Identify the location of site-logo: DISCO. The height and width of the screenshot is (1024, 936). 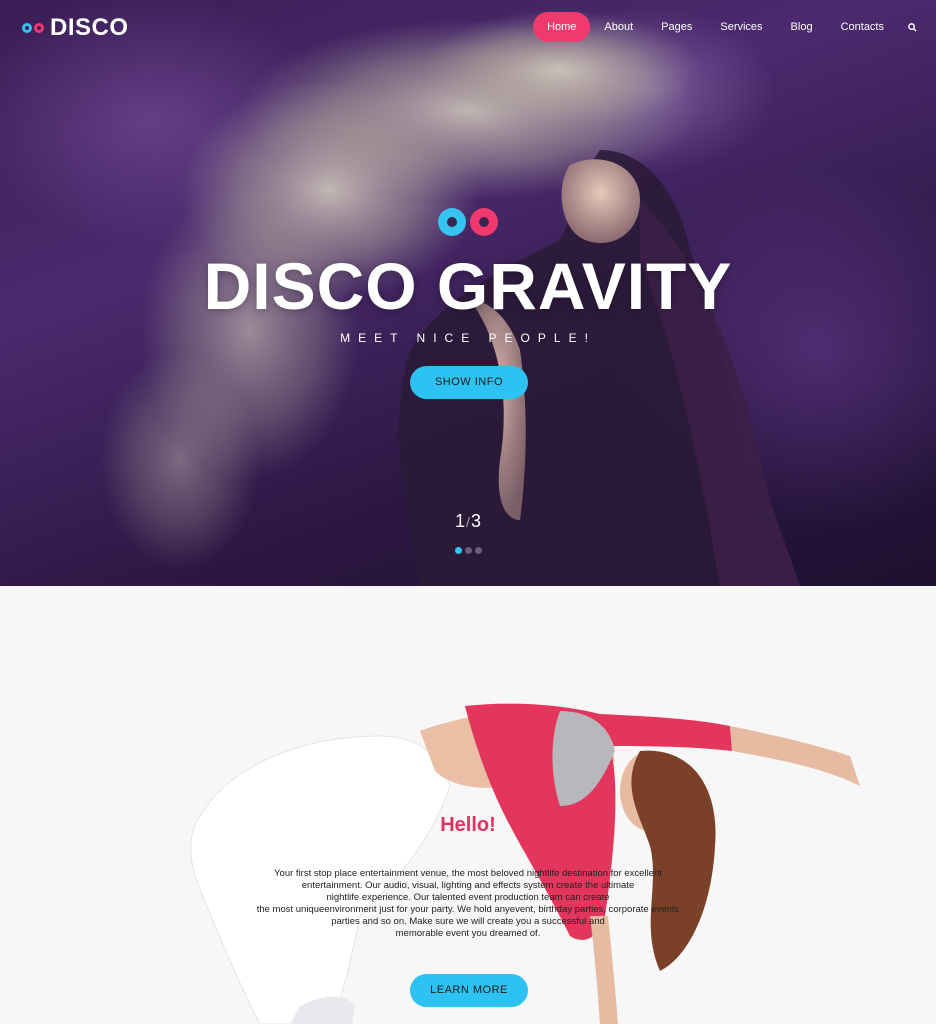
(75, 28).